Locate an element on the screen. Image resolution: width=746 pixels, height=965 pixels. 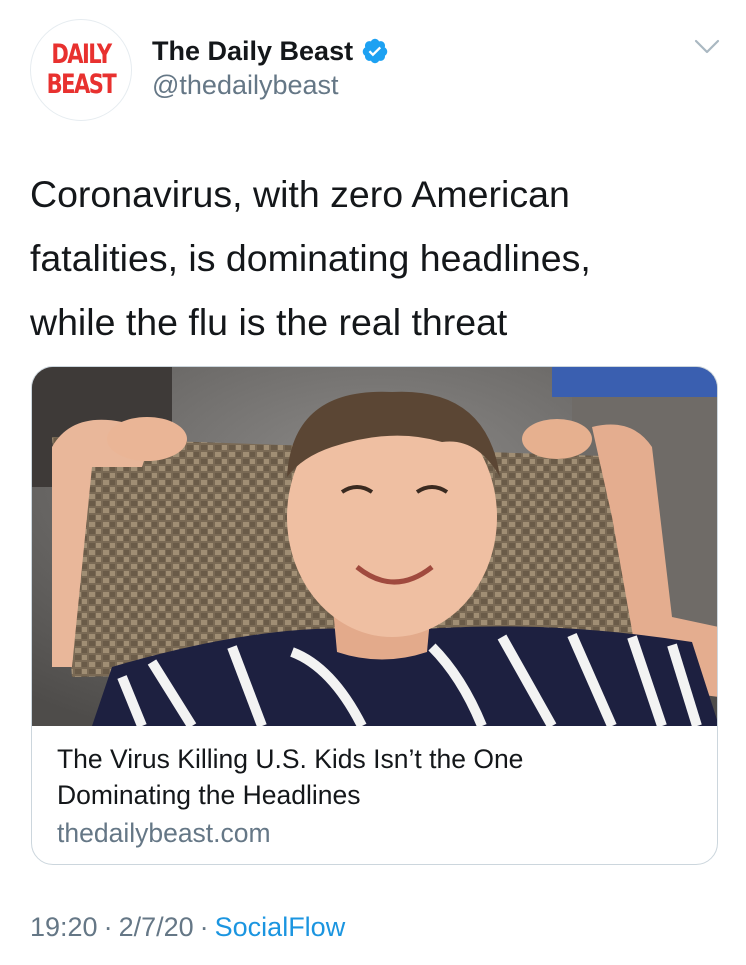
tweet-text-line: fatalities, is dominating headlines, is located at coordinates (310, 258).